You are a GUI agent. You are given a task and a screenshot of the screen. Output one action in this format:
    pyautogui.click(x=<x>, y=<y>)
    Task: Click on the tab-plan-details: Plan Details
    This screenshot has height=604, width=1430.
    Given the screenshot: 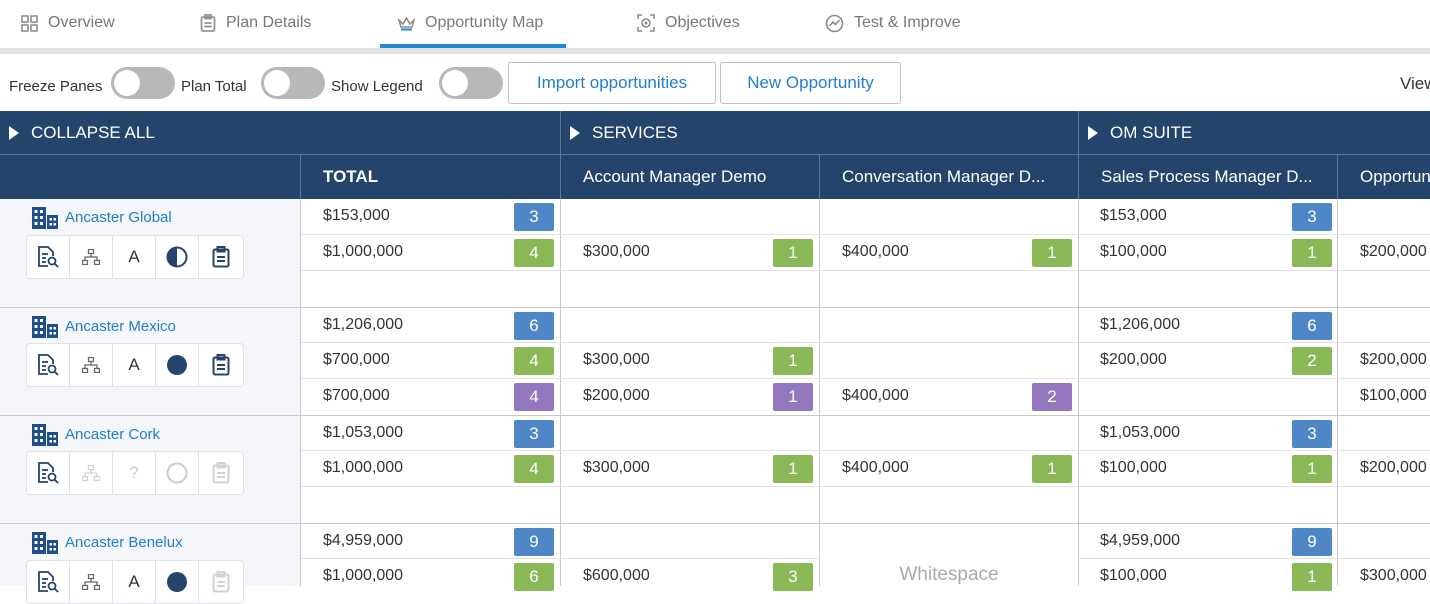 What is the action you would take?
    pyautogui.click(x=255, y=23)
    